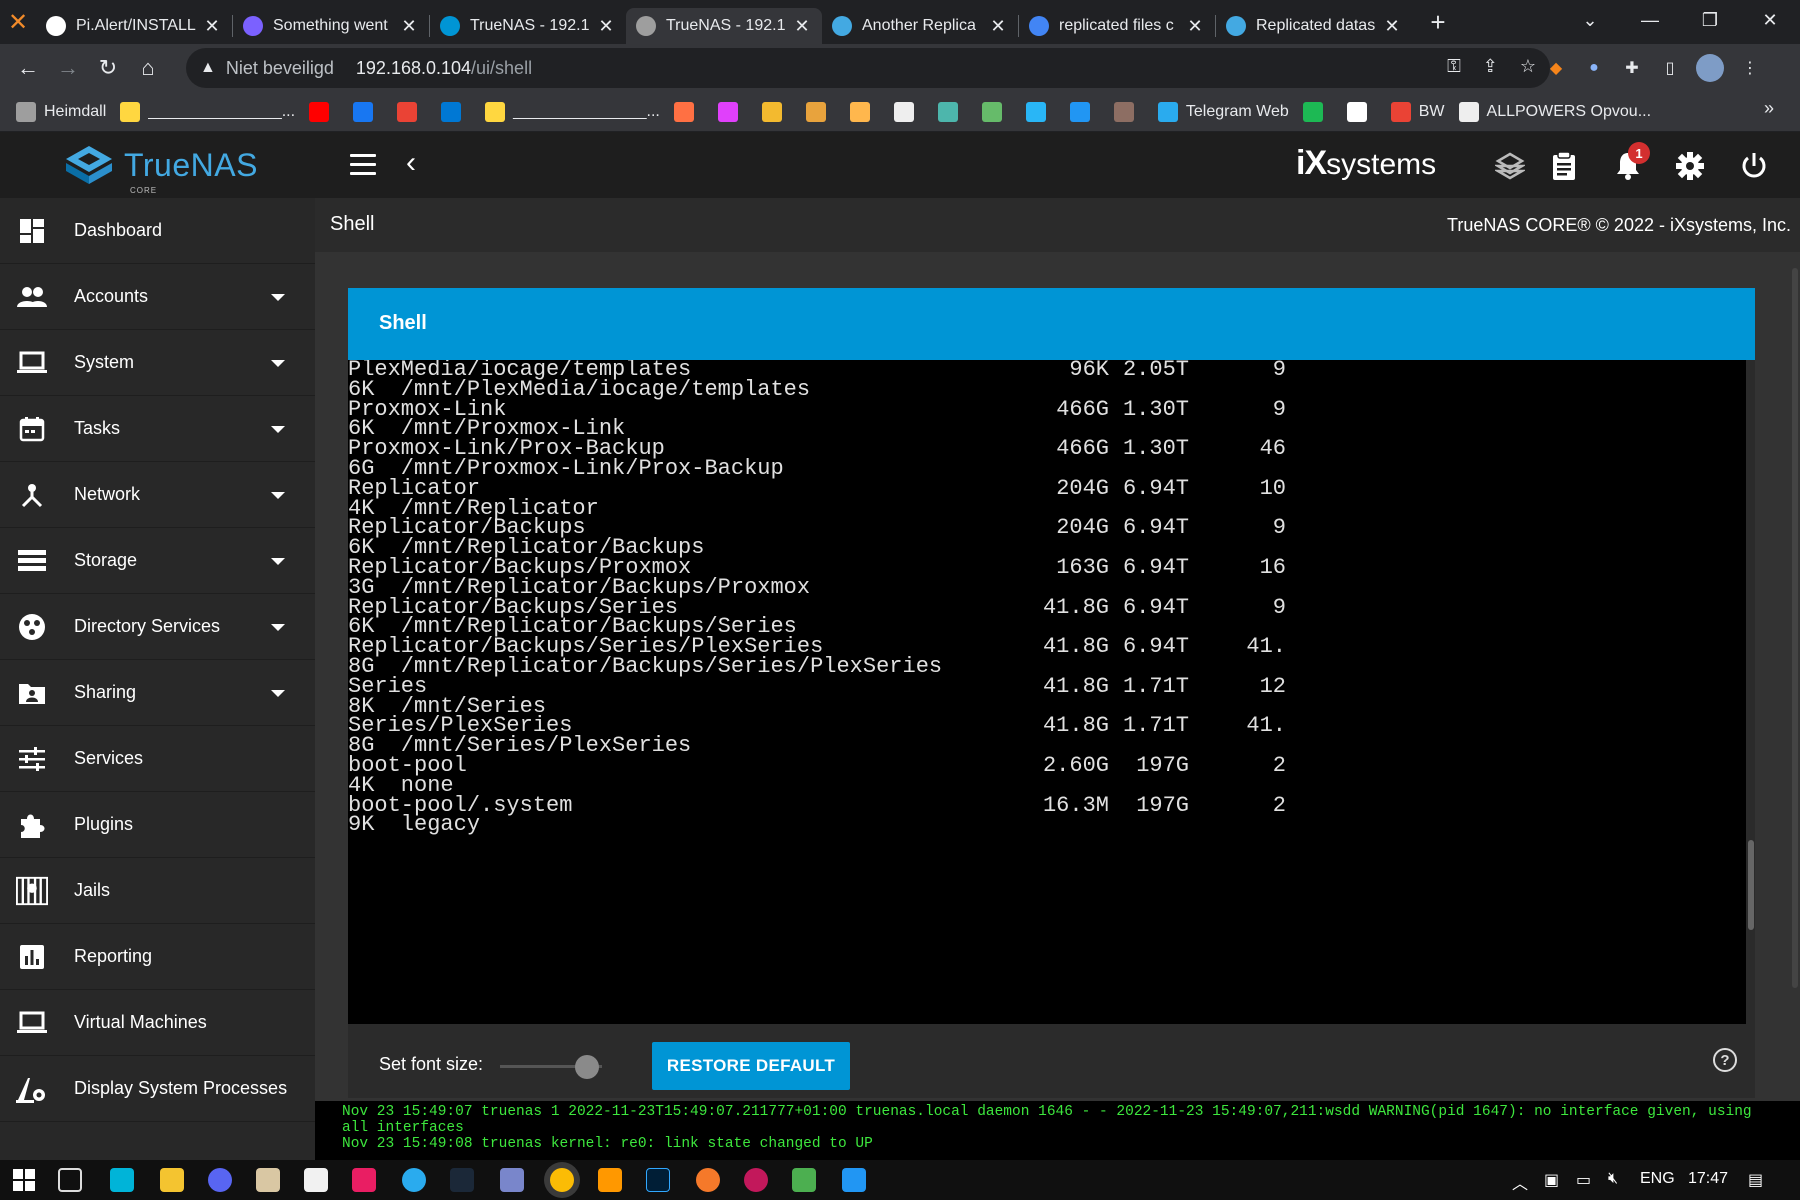 Image resolution: width=1800 pixels, height=1200 pixels. What do you see at coordinates (1754, 166) in the screenshot?
I see `power-icon` at bounding box center [1754, 166].